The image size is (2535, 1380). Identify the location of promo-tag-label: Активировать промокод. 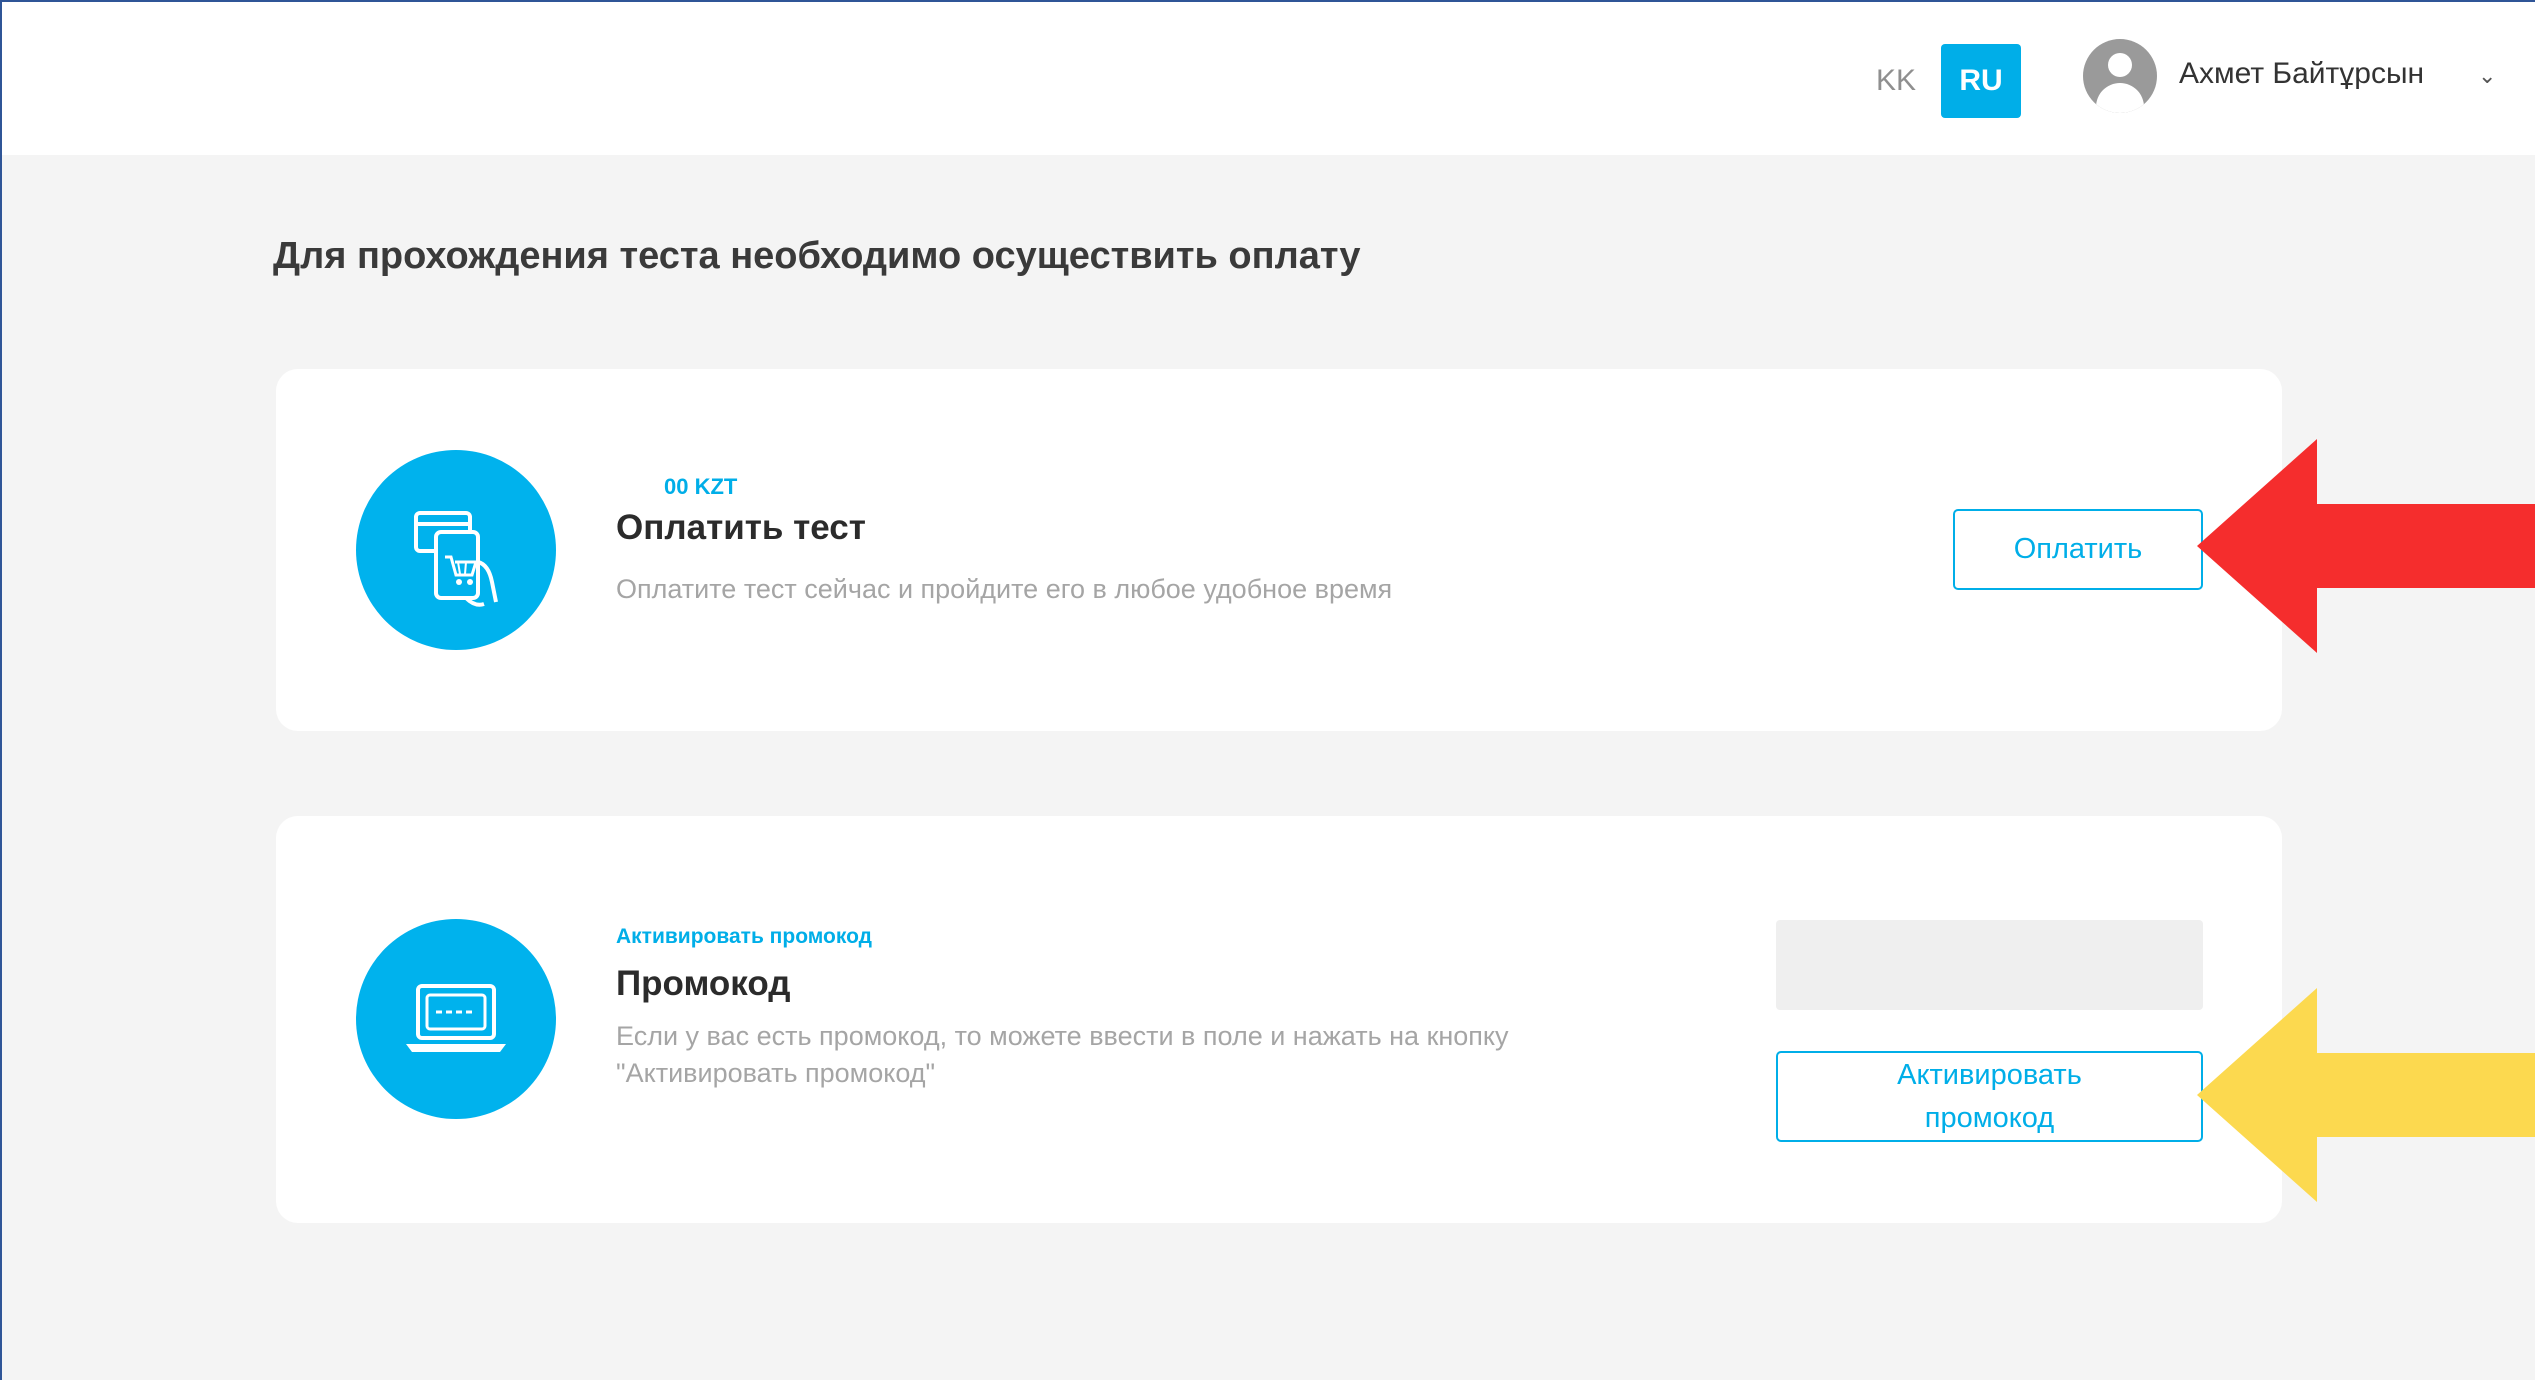
(744, 936).